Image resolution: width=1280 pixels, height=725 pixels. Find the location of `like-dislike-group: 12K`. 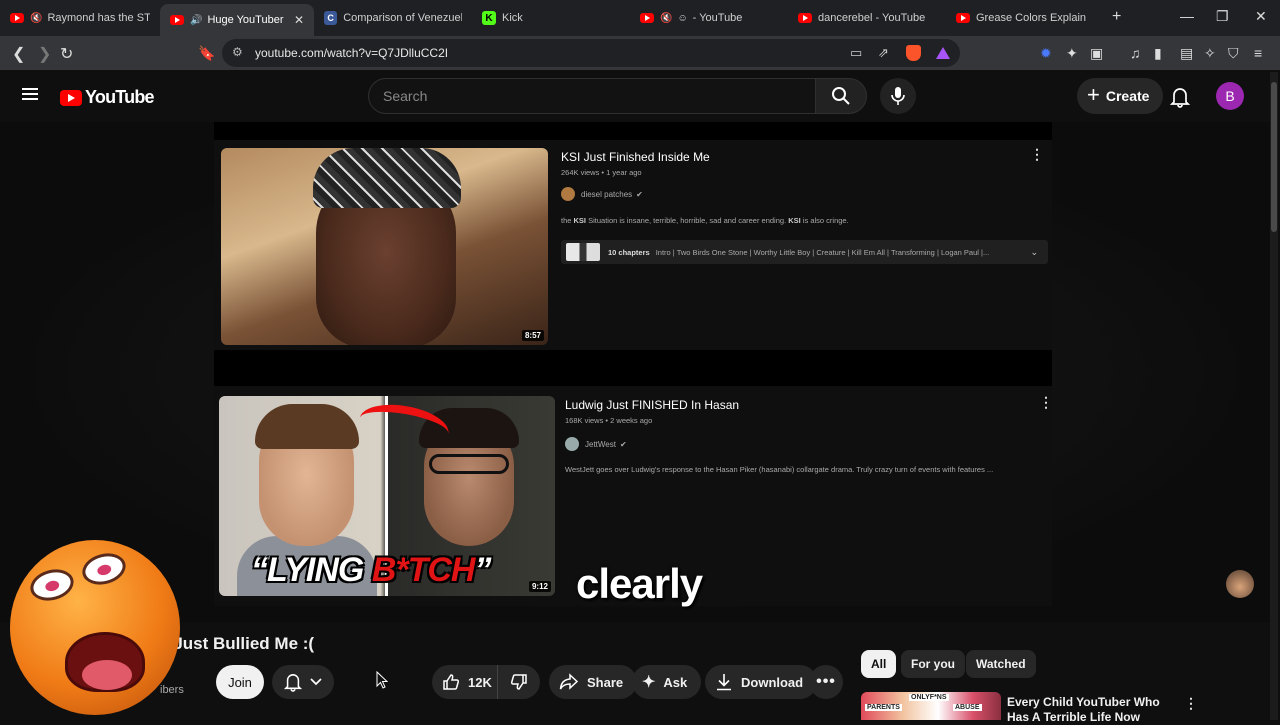

like-dislike-group: 12K is located at coordinates (486, 682).